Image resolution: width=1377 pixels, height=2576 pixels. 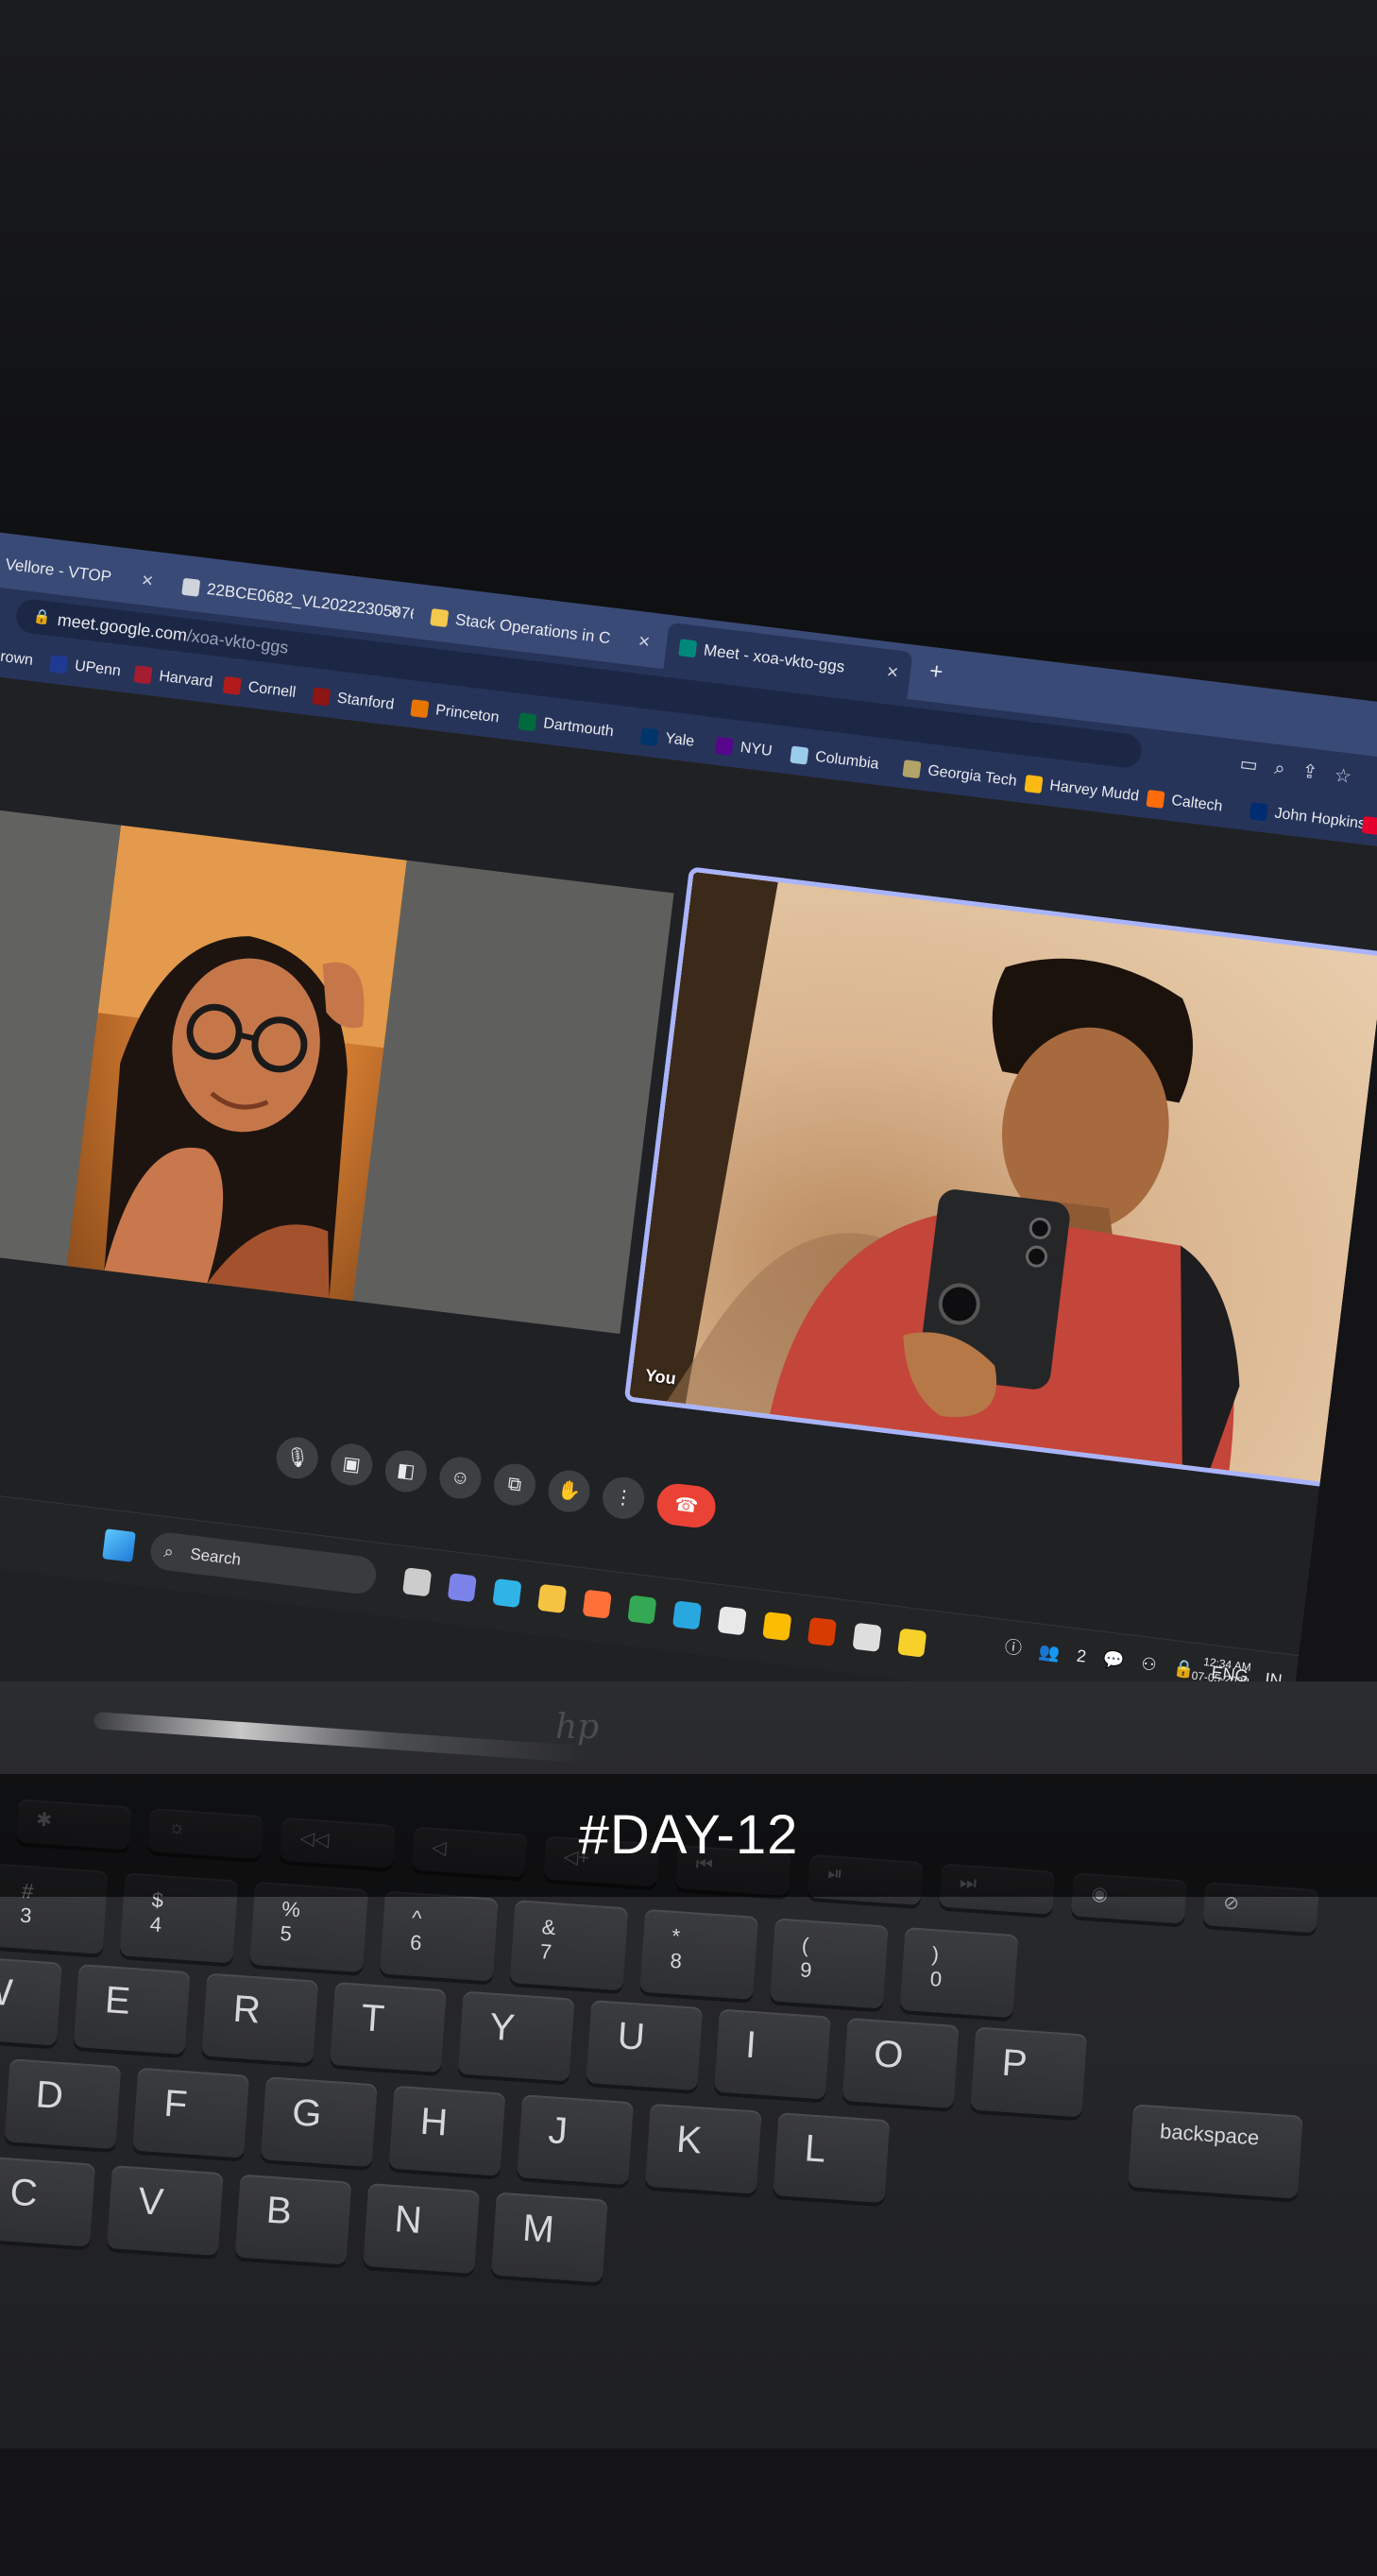 What do you see at coordinates (972, 776) in the screenshot?
I see `bookmark-label: Georgia Tech` at bounding box center [972, 776].